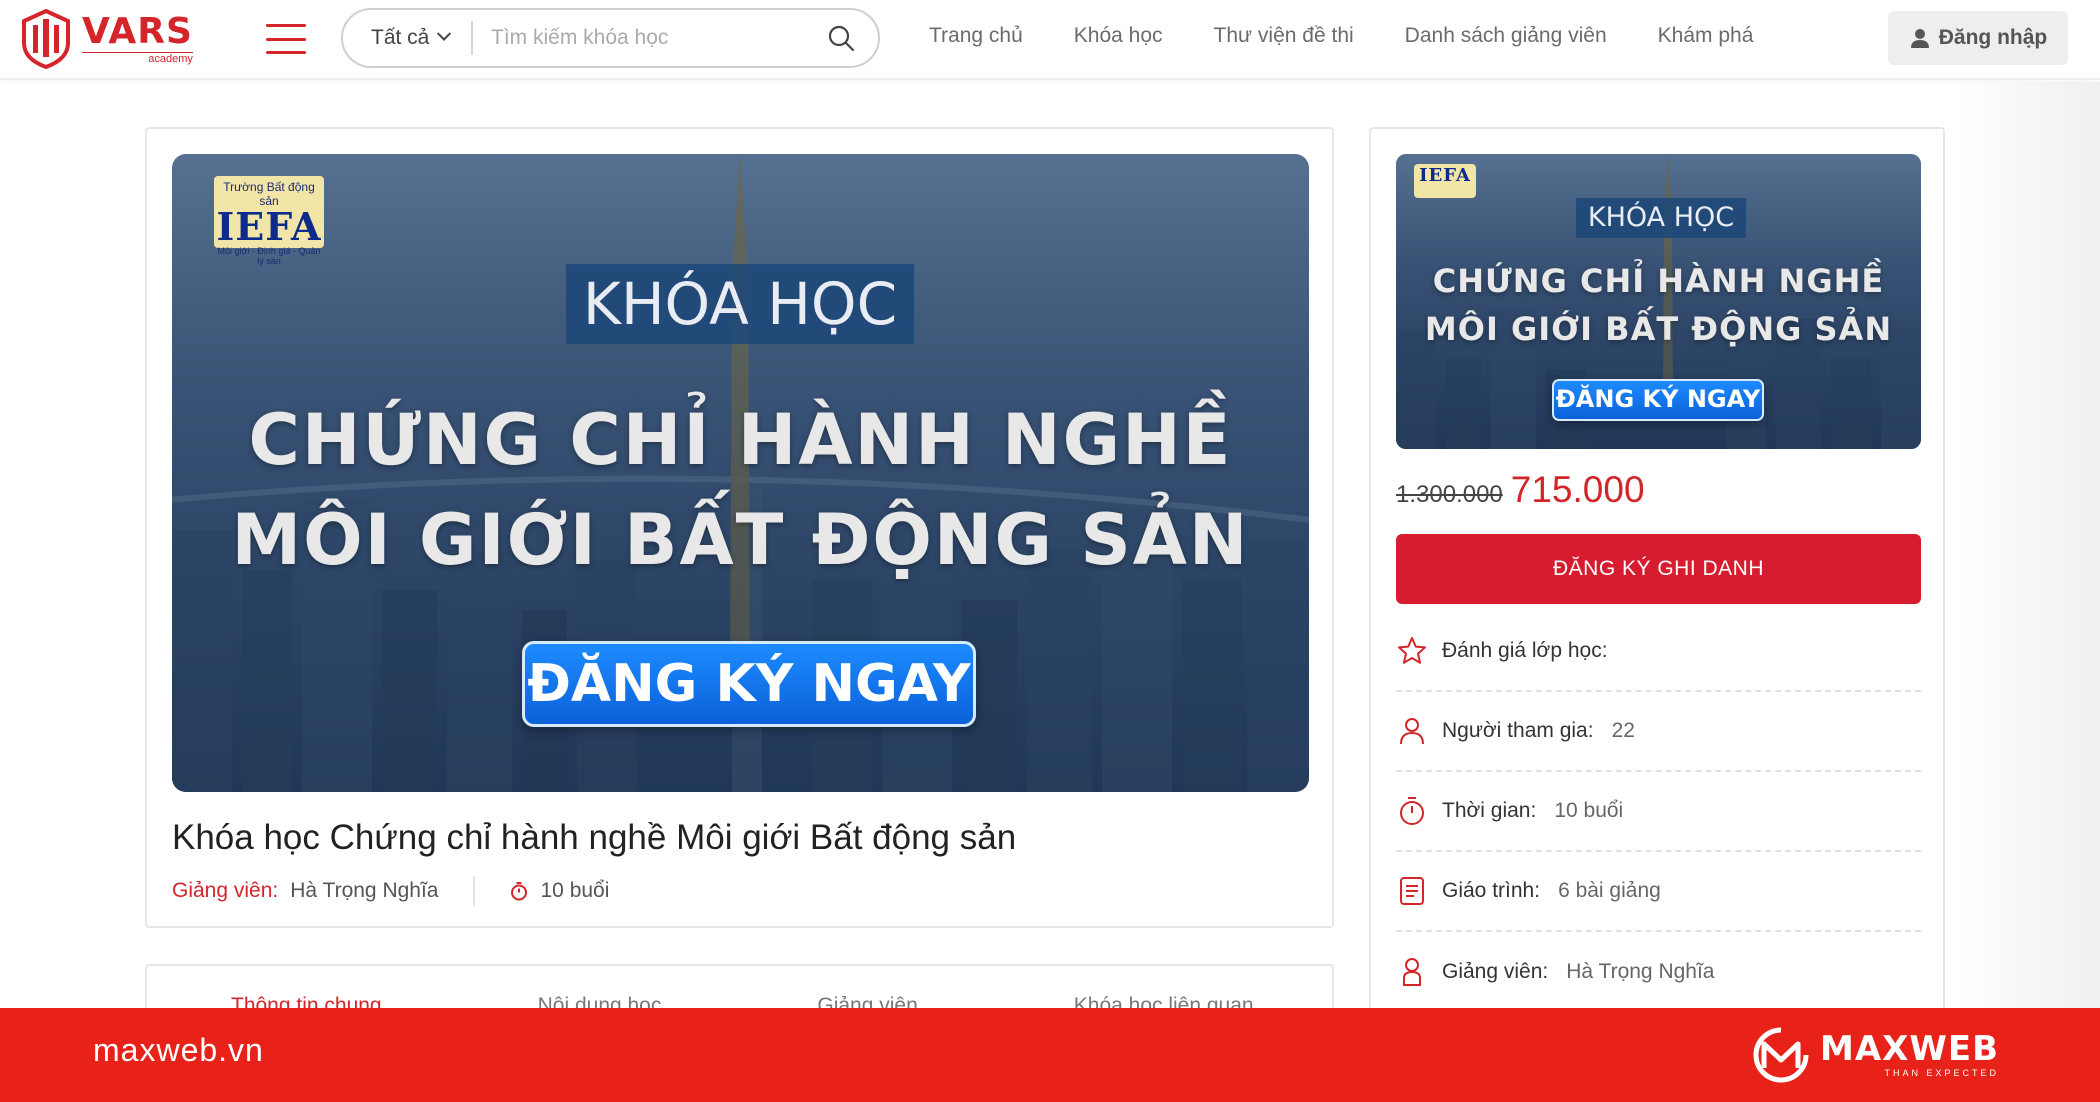  What do you see at coordinates (286, 39) in the screenshot?
I see `menu-icon` at bounding box center [286, 39].